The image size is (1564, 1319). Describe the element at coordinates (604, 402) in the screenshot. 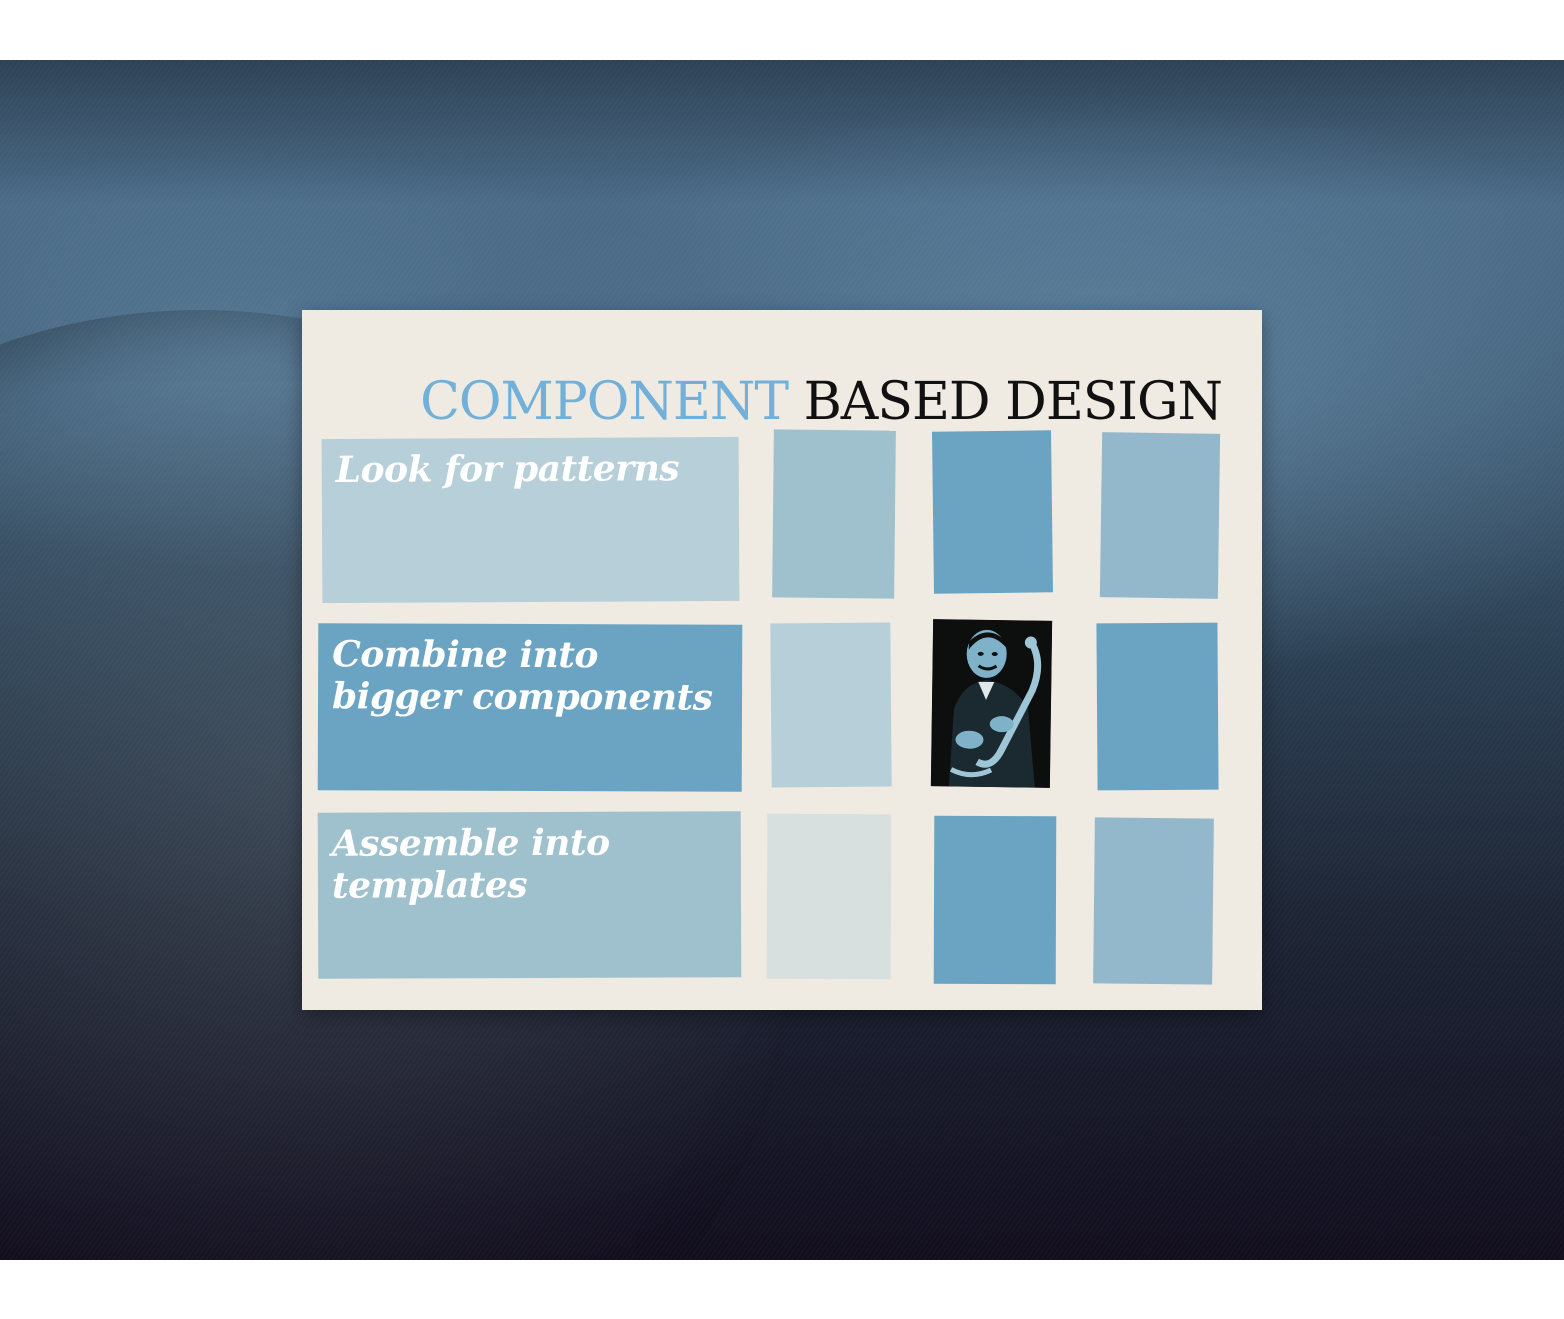

I see `title-accent: COMPONENT` at that location.